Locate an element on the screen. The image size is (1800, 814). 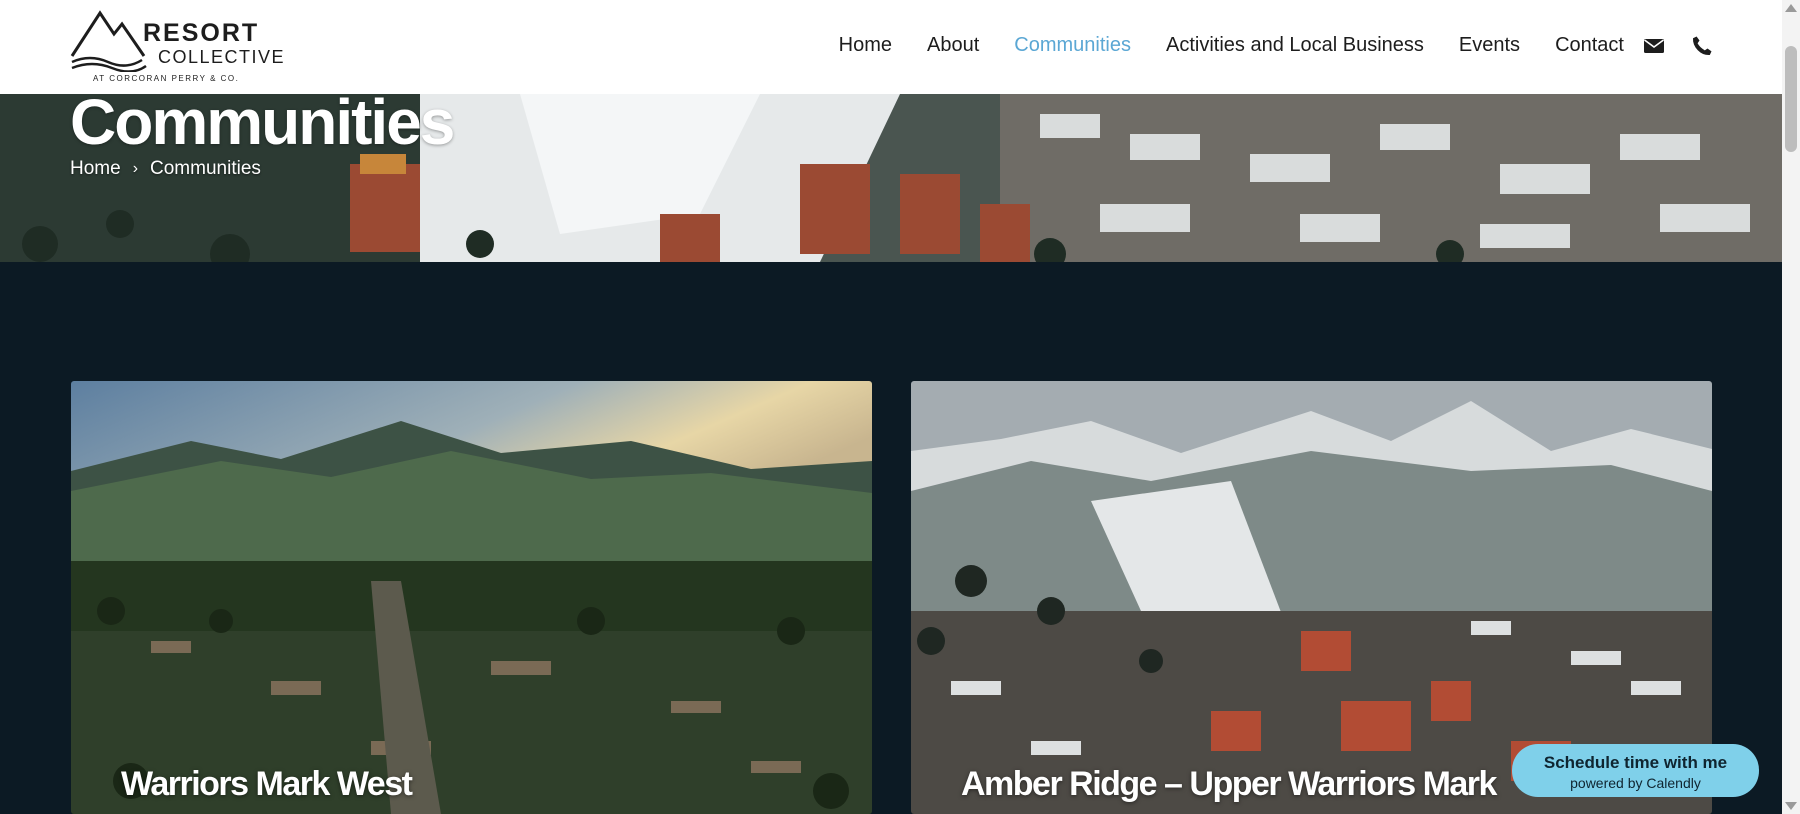
phone-icon is located at coordinates (1702, 46).